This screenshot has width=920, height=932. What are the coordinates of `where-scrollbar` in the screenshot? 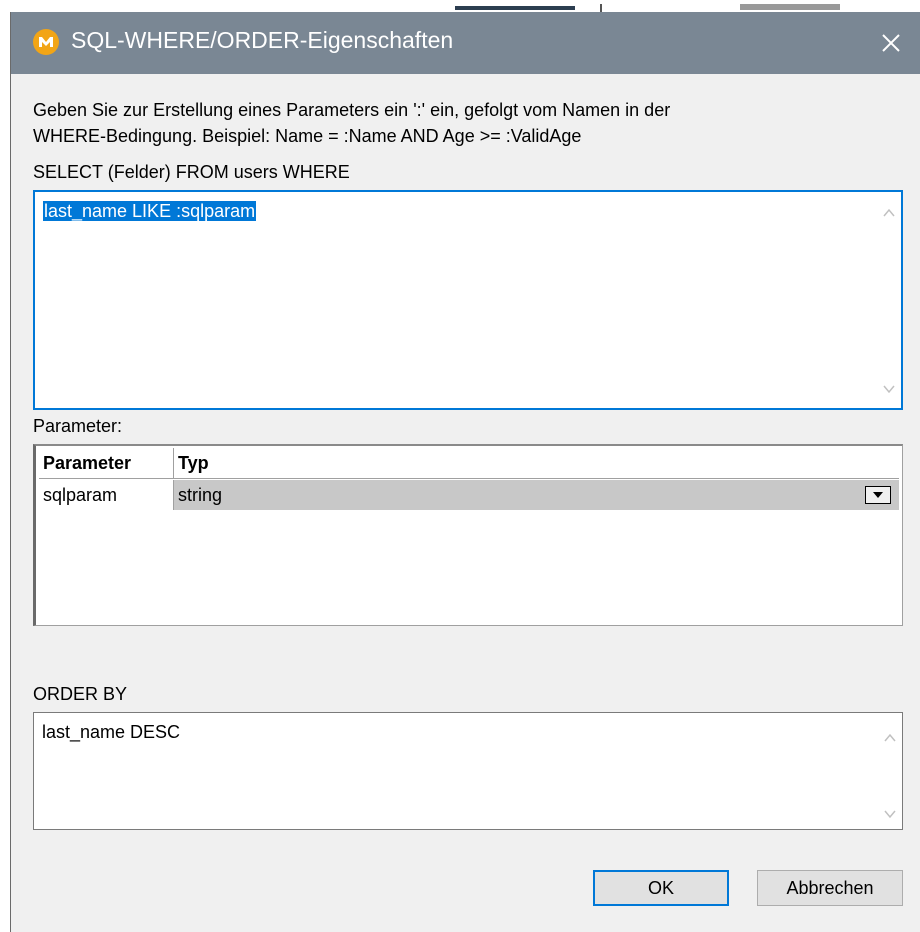 It's located at (889, 300).